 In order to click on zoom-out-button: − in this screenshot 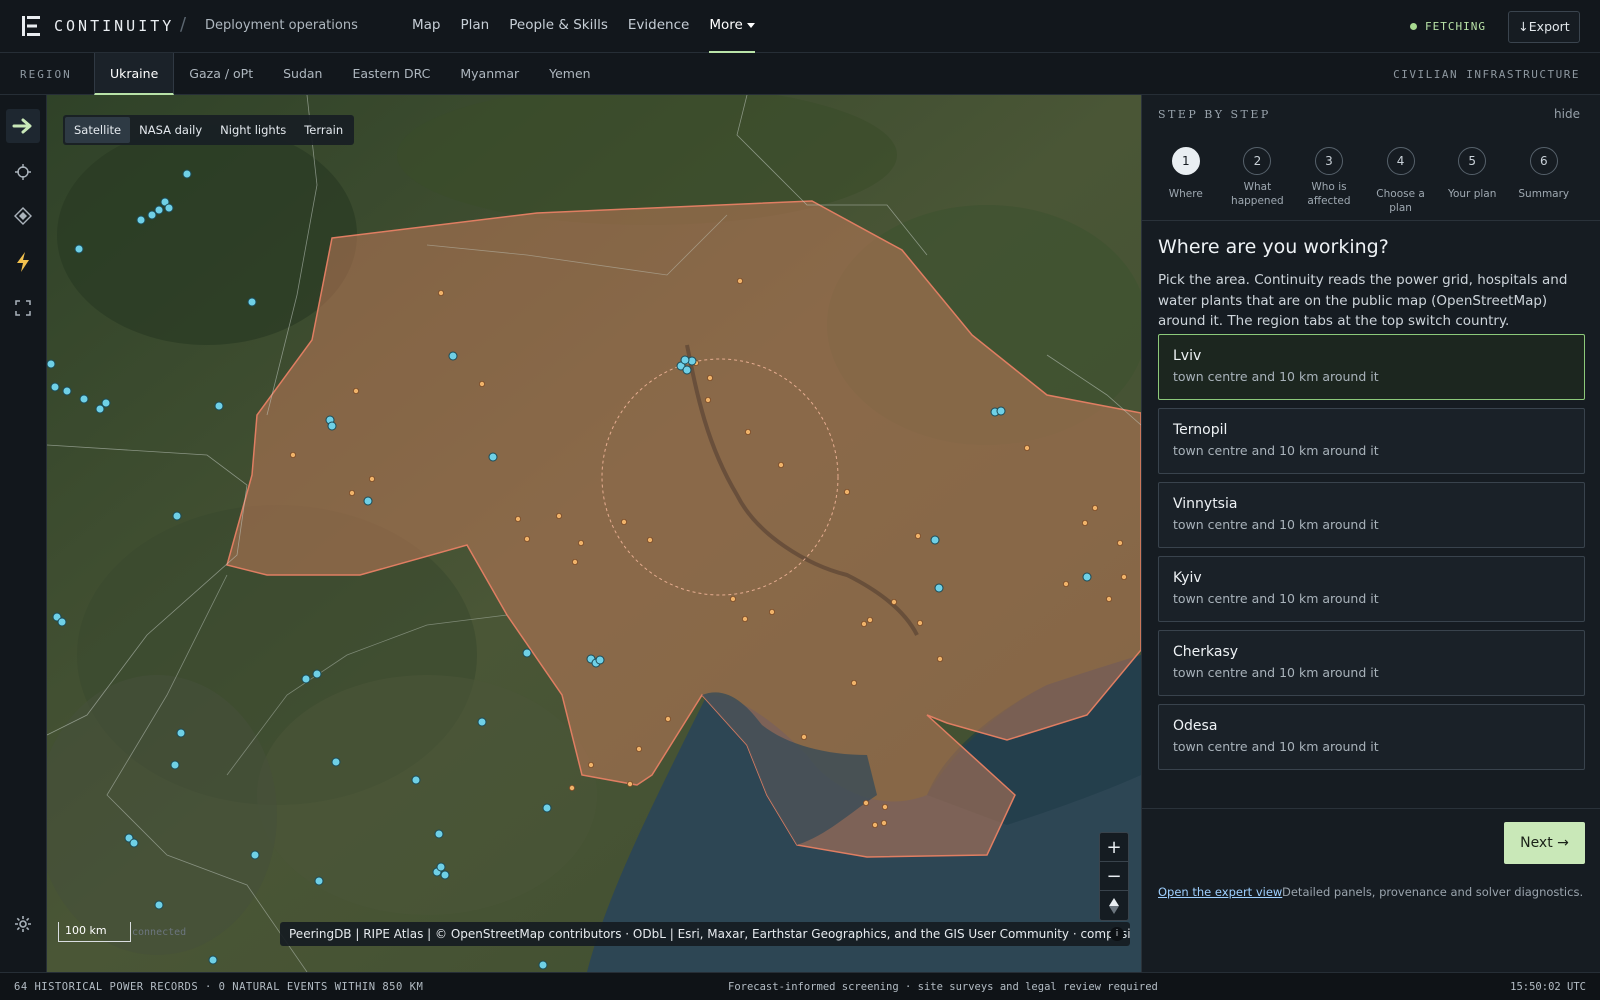, I will do `click(1114, 876)`.